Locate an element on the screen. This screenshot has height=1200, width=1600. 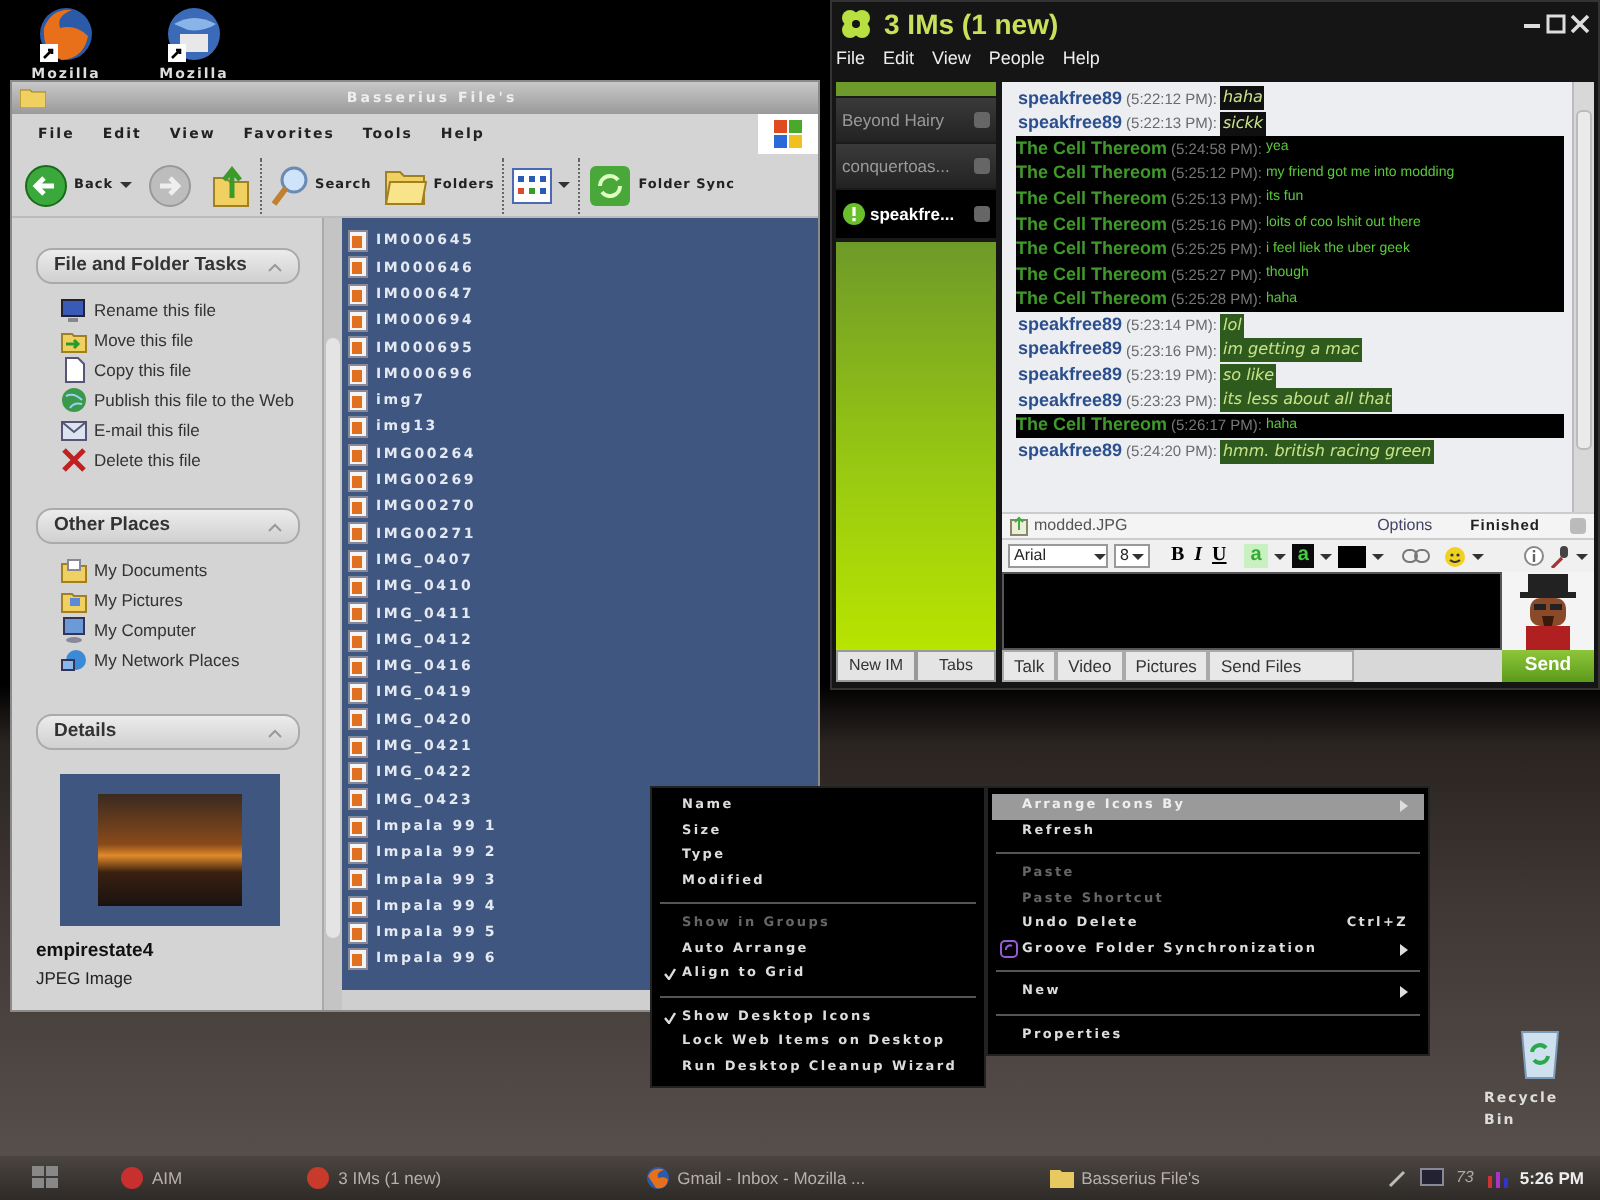
message-text: lol is located at coordinates (1232, 325).